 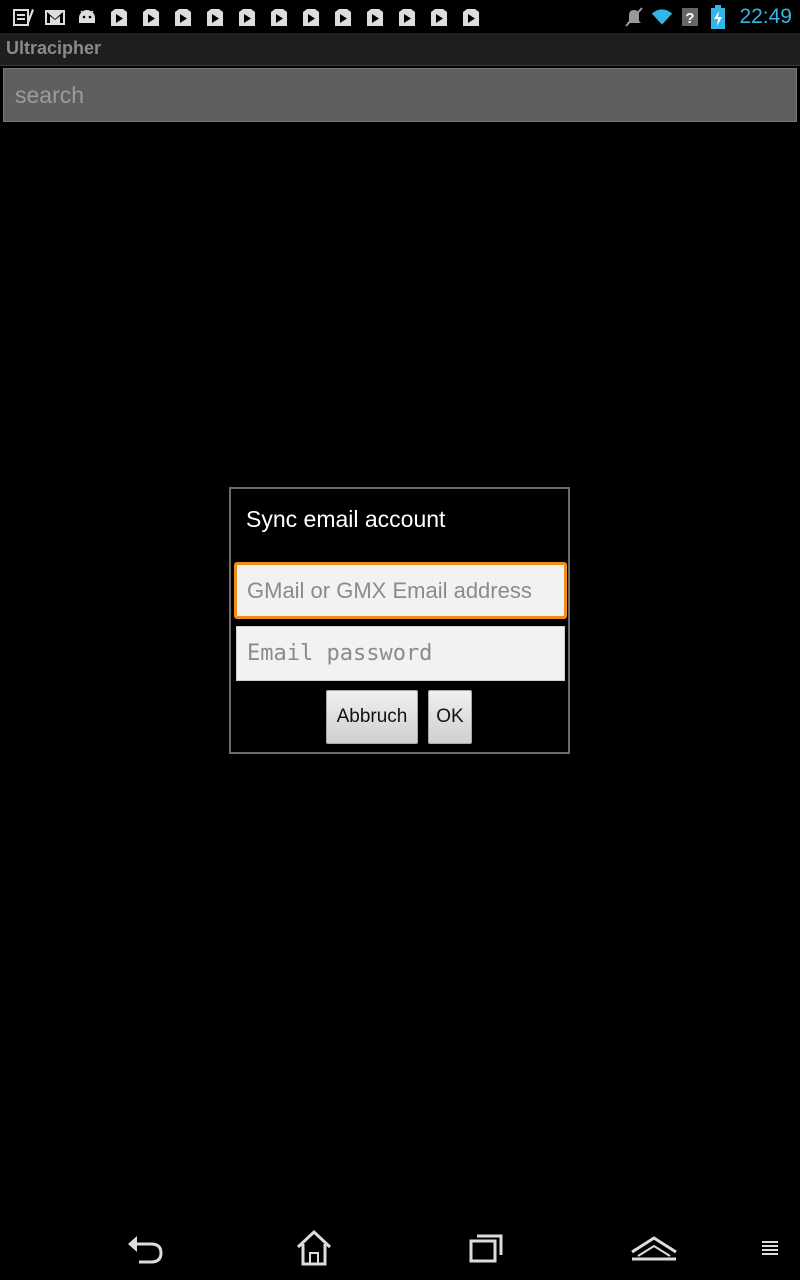 I want to click on up-button, so click(x=654, y=1248).